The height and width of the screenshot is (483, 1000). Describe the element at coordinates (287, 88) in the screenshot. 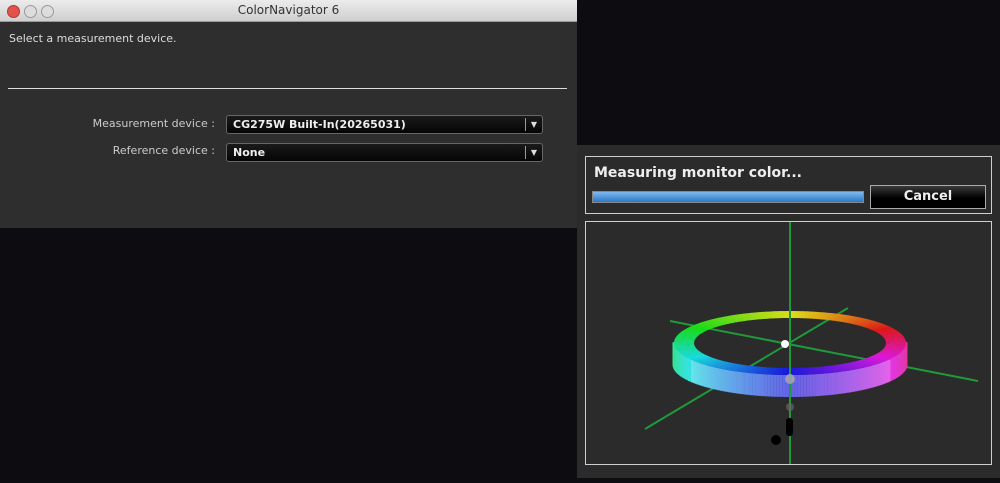

I see `divider` at that location.